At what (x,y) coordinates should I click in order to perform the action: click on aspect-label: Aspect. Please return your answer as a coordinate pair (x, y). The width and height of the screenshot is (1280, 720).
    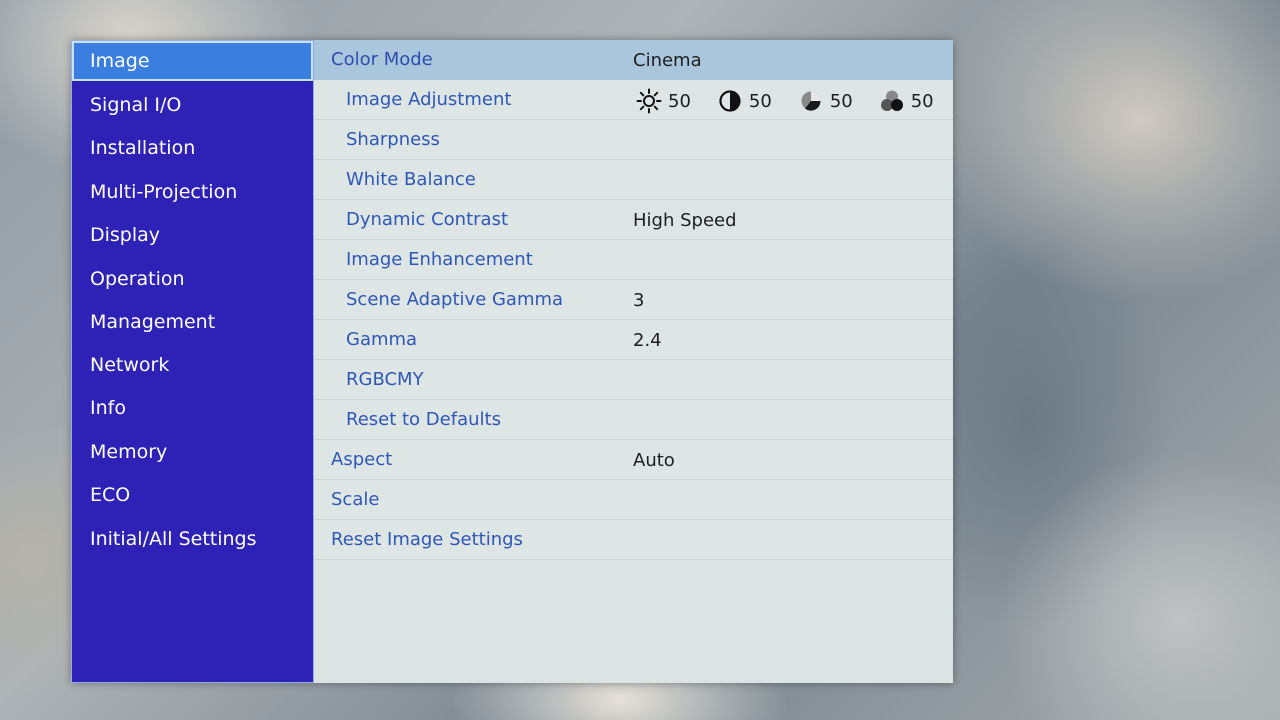
    Looking at the image, I should click on (362, 459).